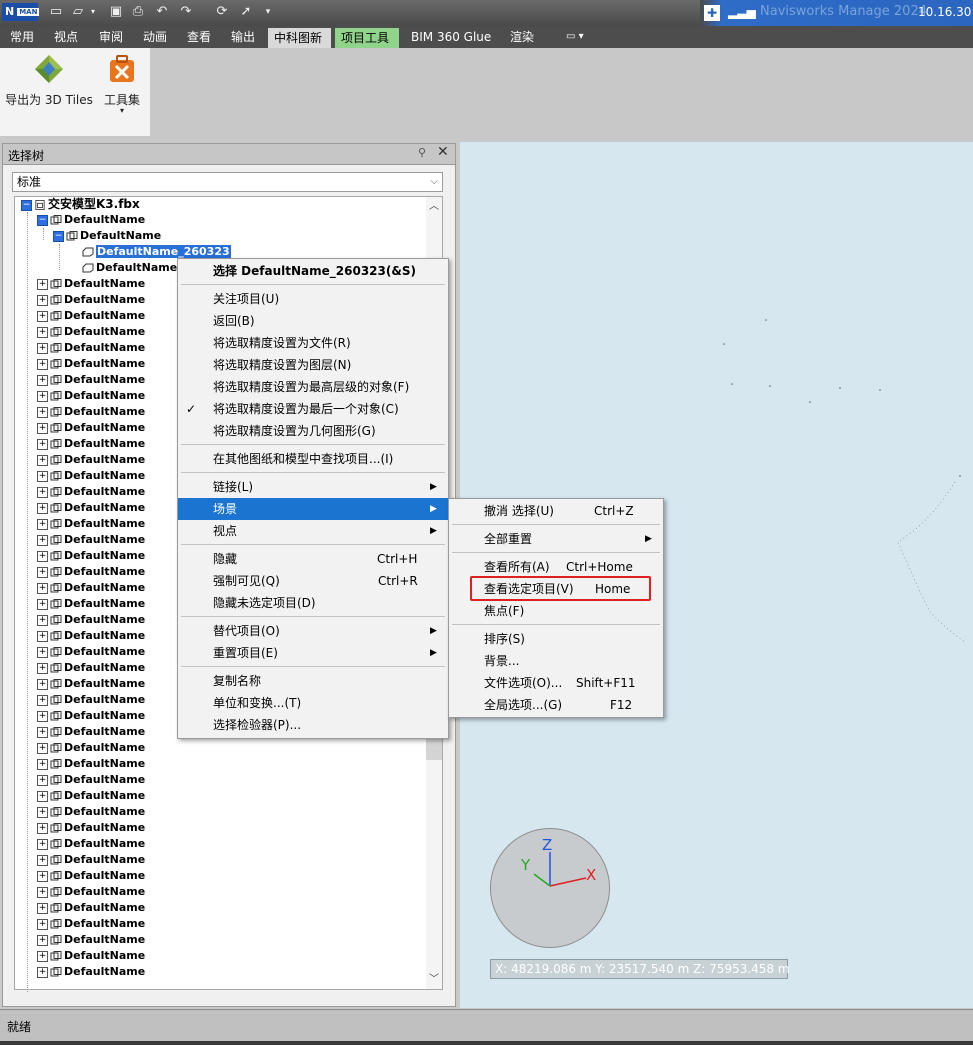 Image resolution: width=973 pixels, height=1045 pixels. What do you see at coordinates (186, 12) in the screenshot?
I see `redo-icon: ↷` at bounding box center [186, 12].